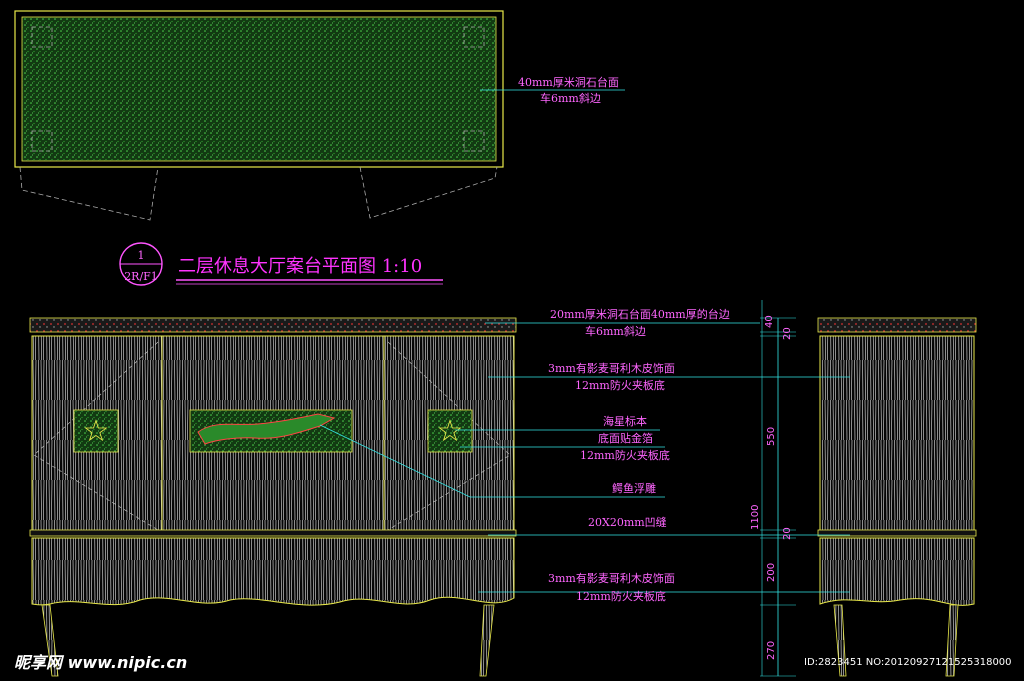  I want to click on title-block: 1 2R/F1 二层休息大厅案台平面图 1:10, so click(281, 264).